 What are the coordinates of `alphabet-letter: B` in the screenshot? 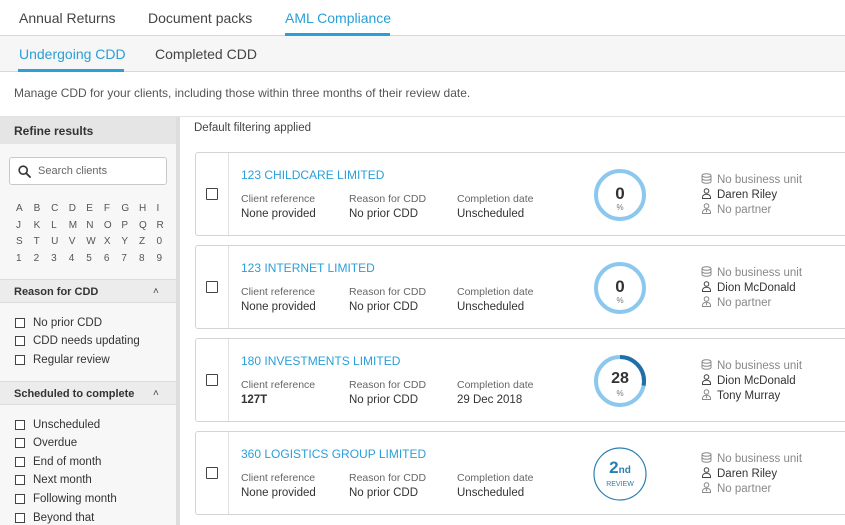 It's located at (43, 211).